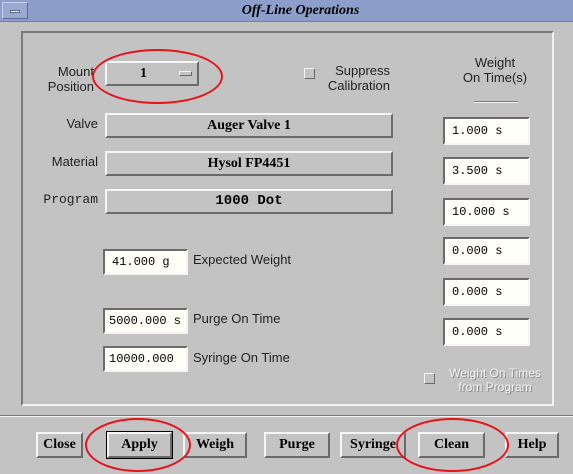 Image resolution: width=573 pixels, height=474 pixels. Describe the element at coordinates (143, 73) in the screenshot. I see `mount-position-value: 1` at that location.